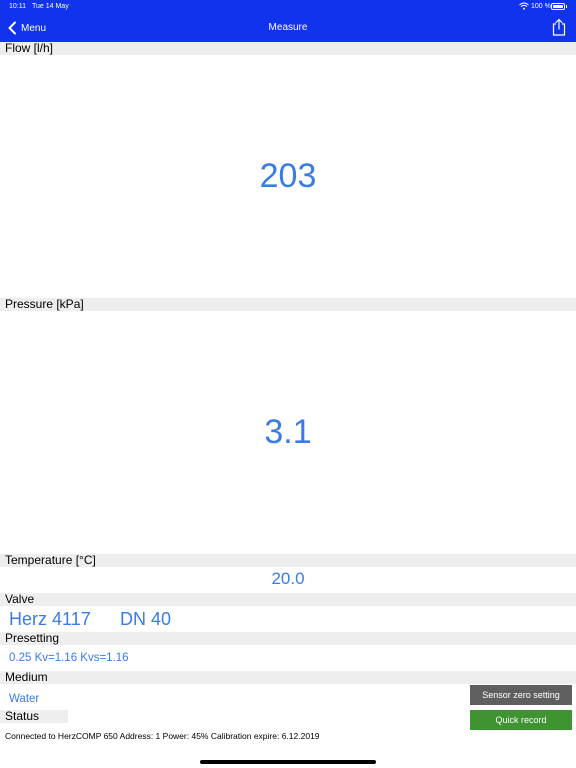 This screenshot has width=576, height=768. Describe the element at coordinates (288, 304) in the screenshot. I see `pressure-section-header` at that location.